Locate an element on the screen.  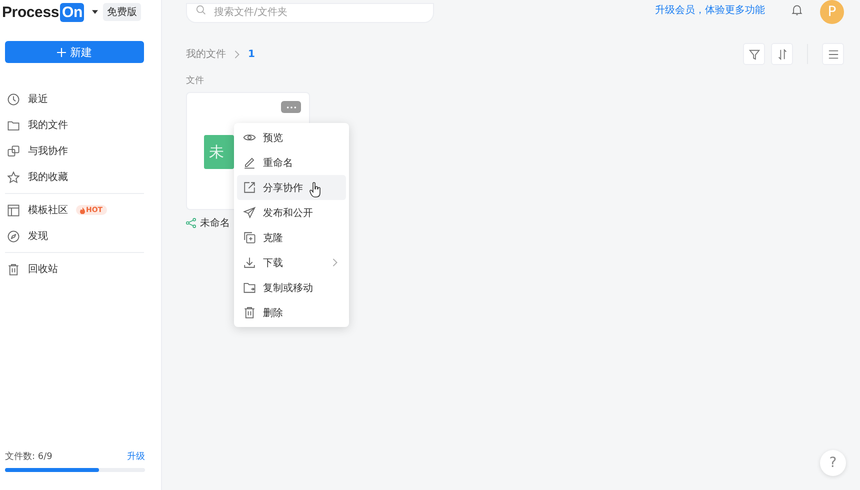
breadcrumb-current: 1 is located at coordinates (251, 54).